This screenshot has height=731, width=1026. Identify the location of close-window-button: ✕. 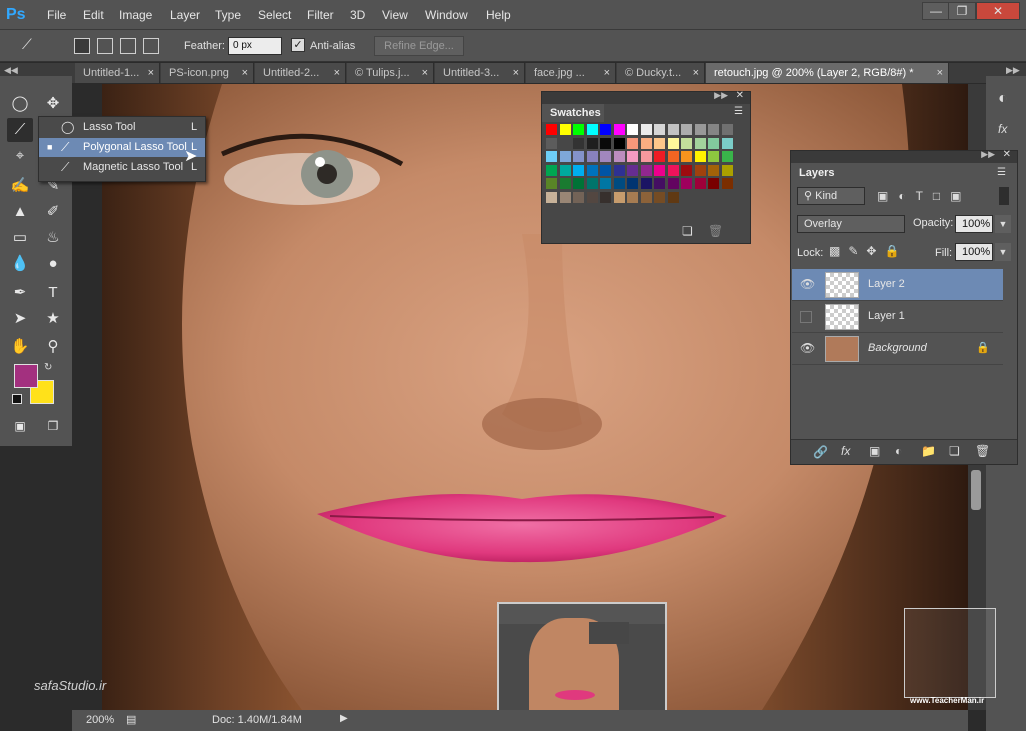
(998, 11).